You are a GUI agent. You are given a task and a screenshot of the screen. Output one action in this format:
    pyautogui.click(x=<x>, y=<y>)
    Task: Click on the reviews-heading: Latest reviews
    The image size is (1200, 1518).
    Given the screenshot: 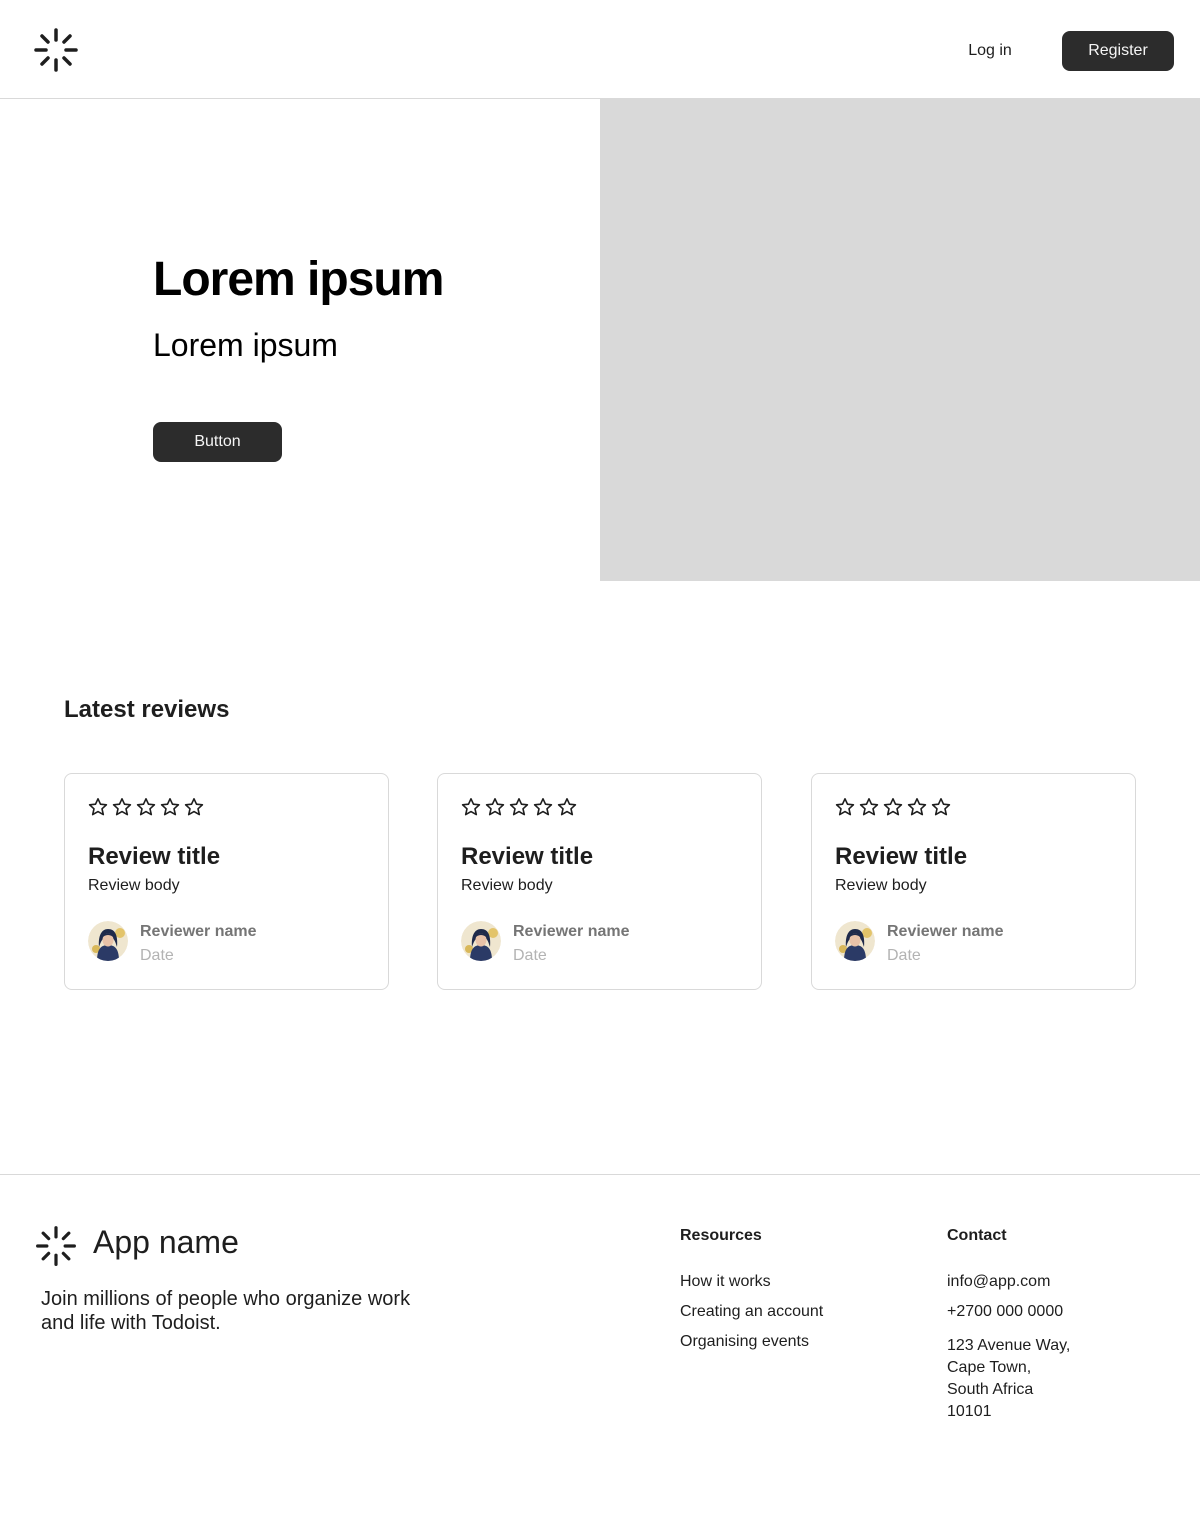 What is the action you would take?
    pyautogui.click(x=147, y=709)
    